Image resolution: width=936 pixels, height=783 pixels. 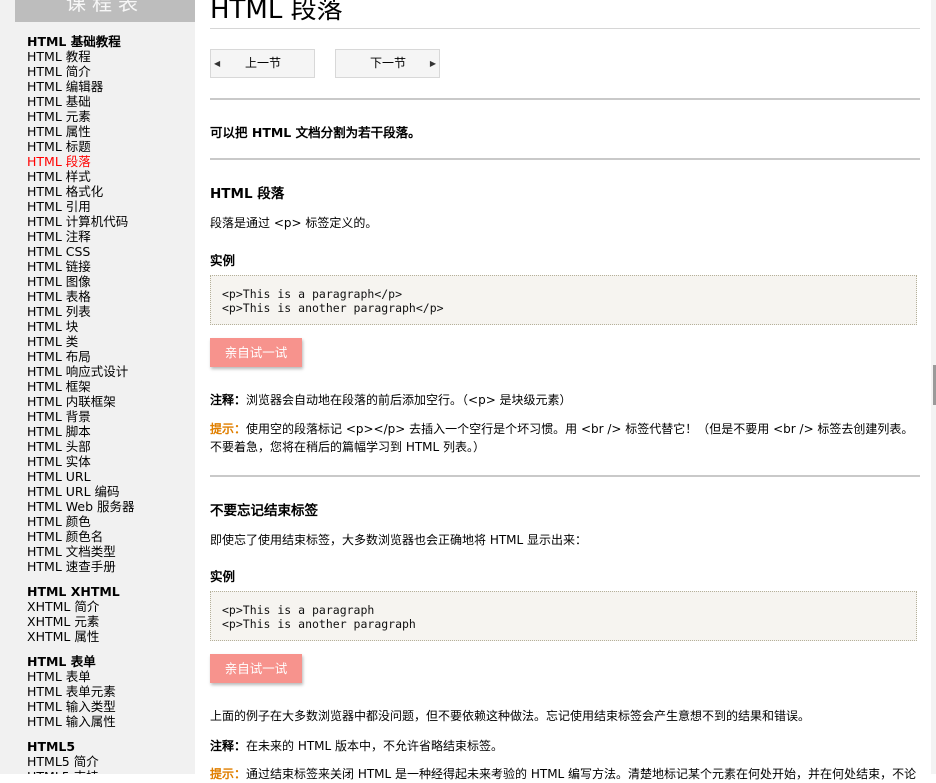 What do you see at coordinates (264, 511) in the screenshot?
I see `section-heading: 不要忘记结束标签` at bounding box center [264, 511].